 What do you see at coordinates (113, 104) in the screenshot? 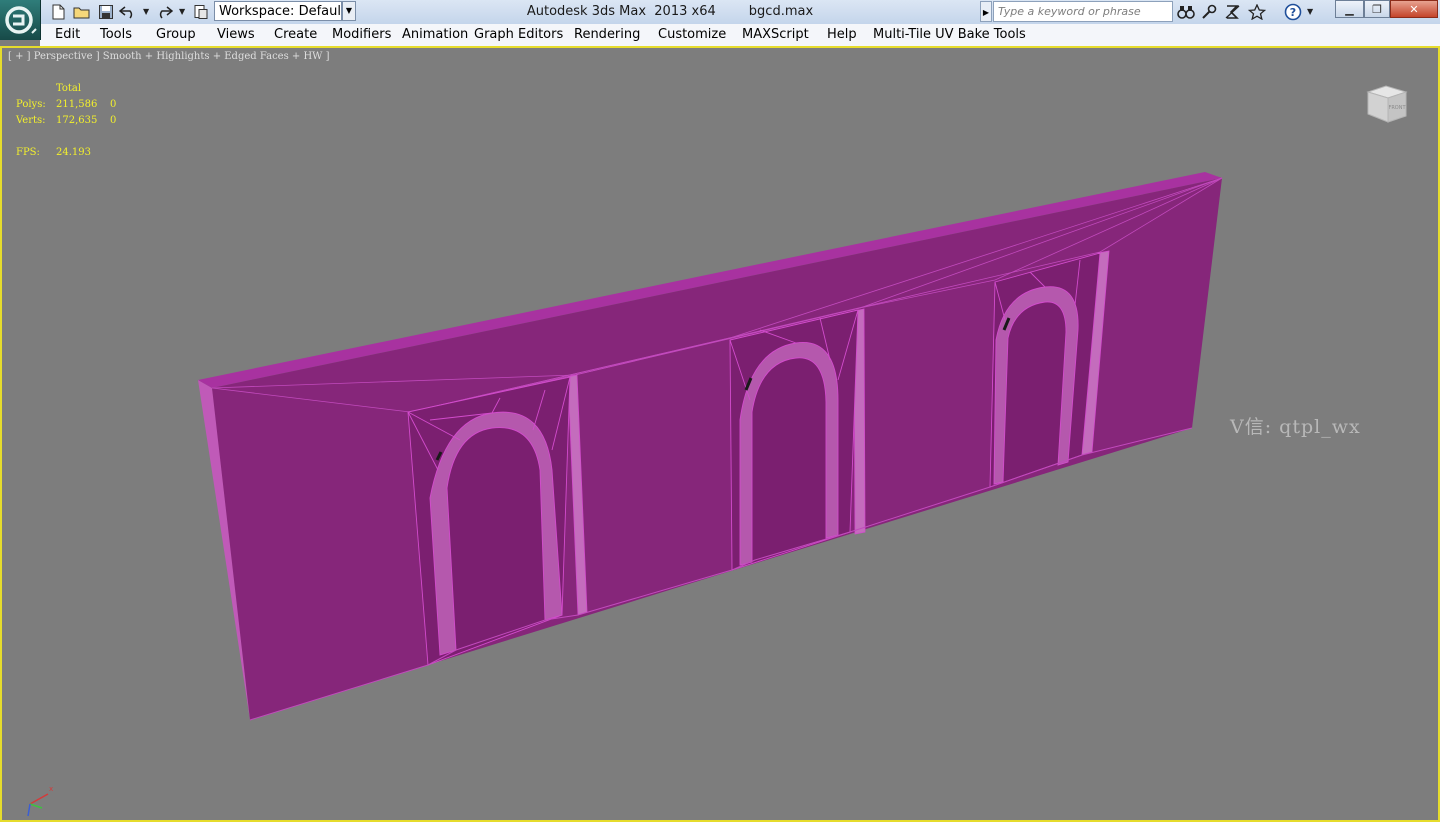
I see `polys-selected: 0` at bounding box center [113, 104].